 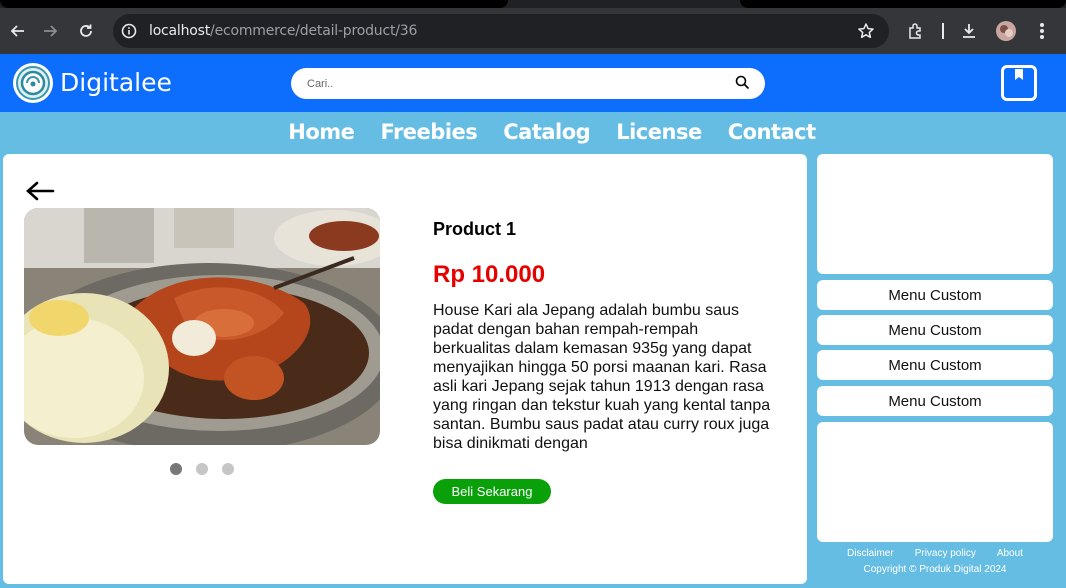 I want to click on toolbar-divider, so click(x=943, y=31).